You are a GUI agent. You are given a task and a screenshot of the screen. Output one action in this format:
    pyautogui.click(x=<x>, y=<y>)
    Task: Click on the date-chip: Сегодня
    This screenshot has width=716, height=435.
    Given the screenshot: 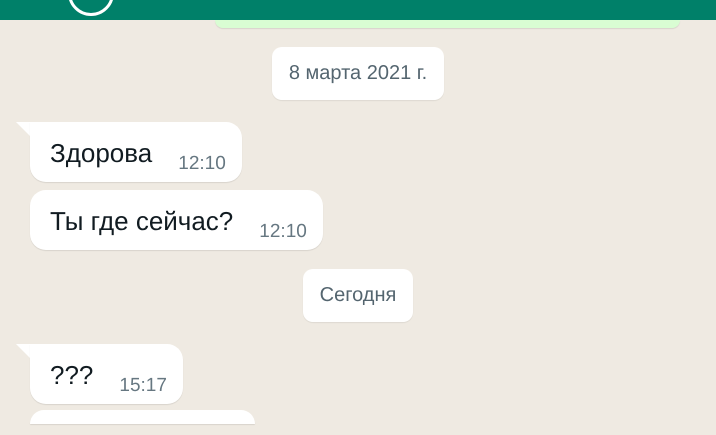 What is the action you would take?
    pyautogui.click(x=358, y=295)
    